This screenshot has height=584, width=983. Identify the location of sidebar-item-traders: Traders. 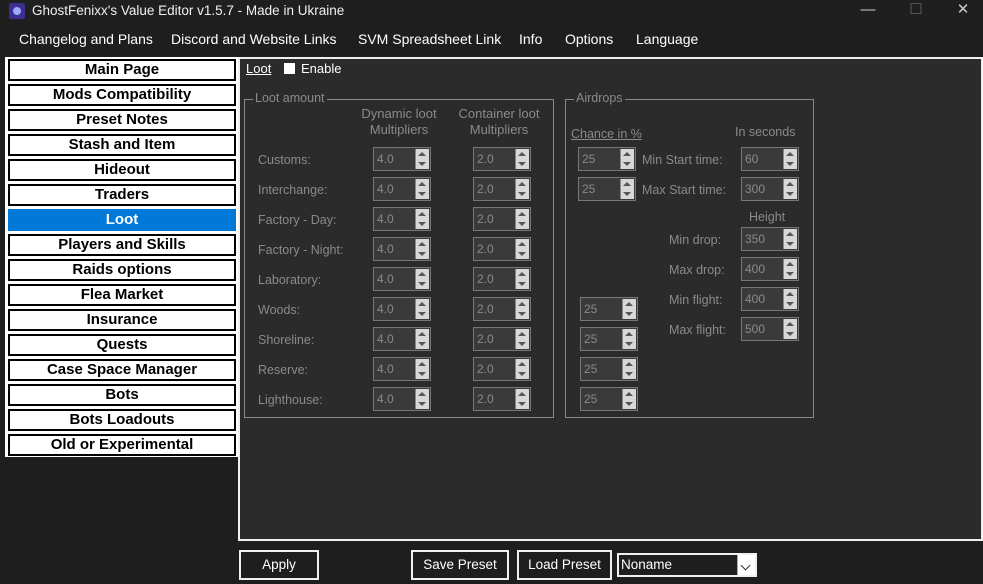
(122, 195).